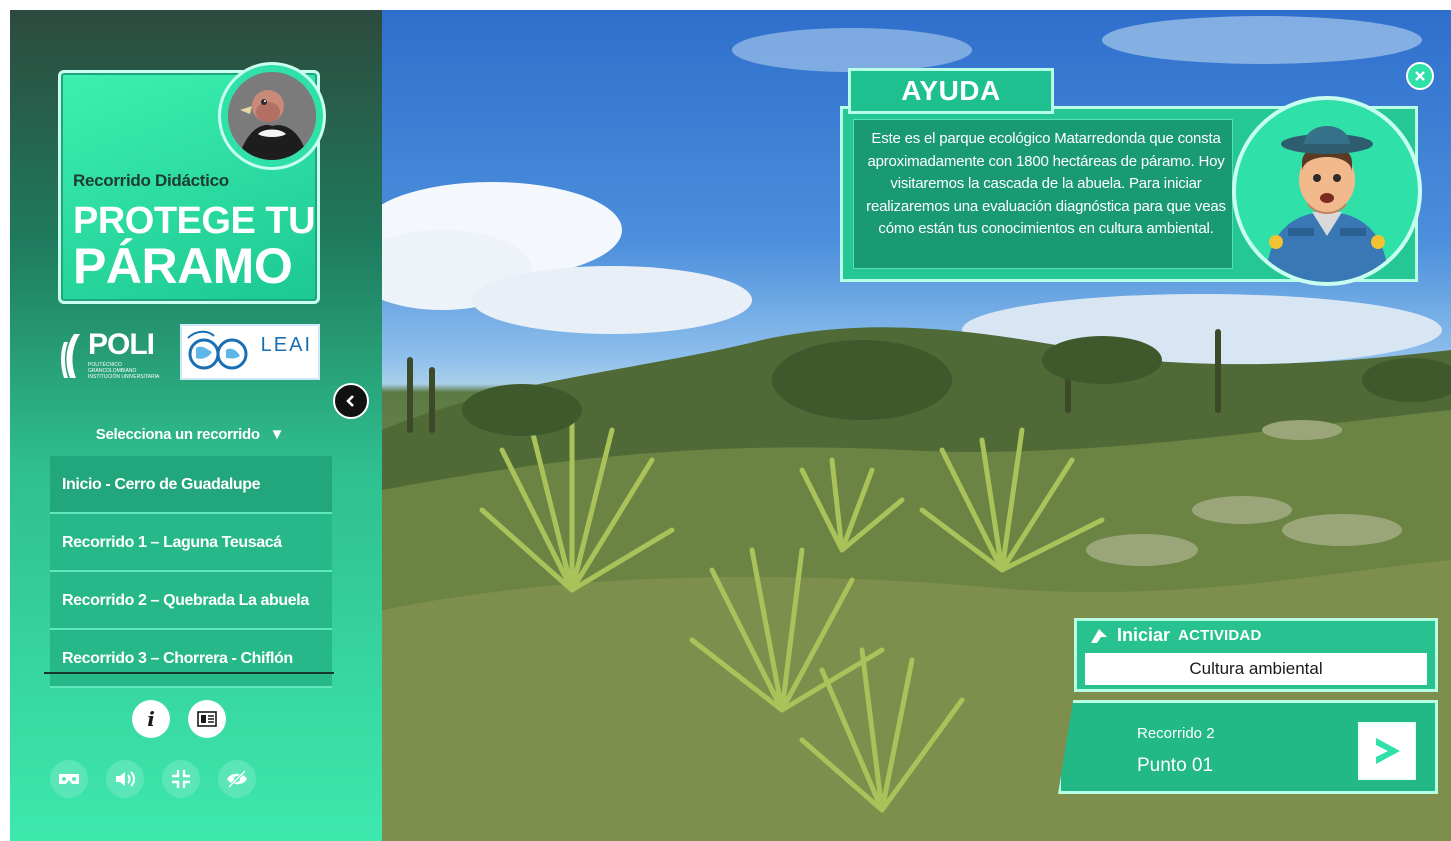  I want to click on activity-name: Cultura ambiental, so click(1256, 669).